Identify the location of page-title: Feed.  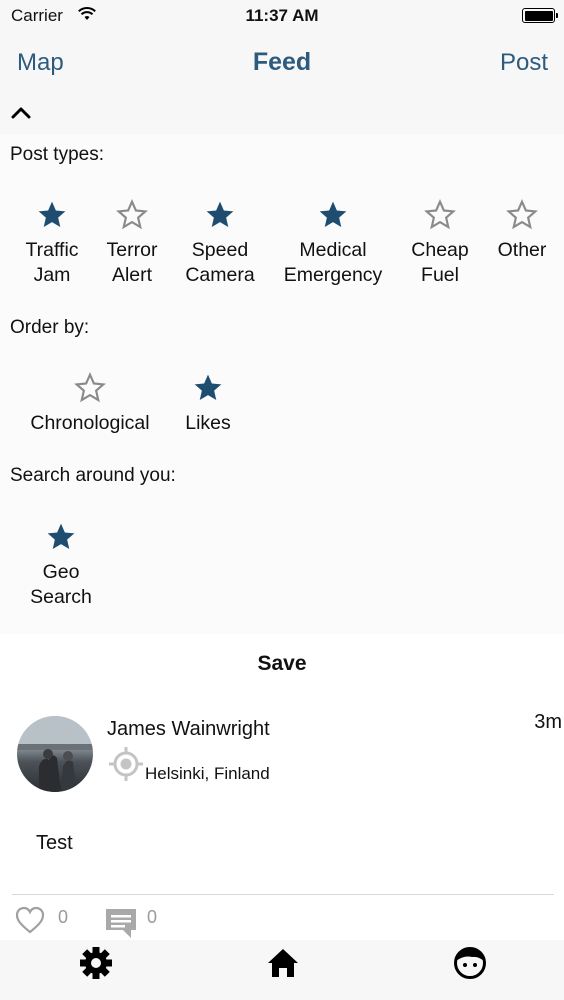
(282, 62).